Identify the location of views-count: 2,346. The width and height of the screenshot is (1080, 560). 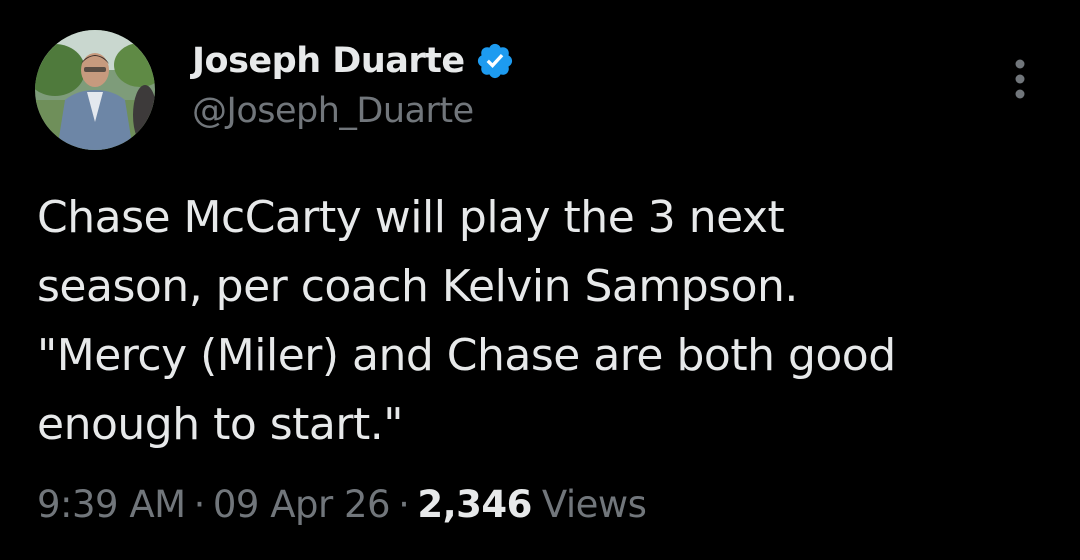
(474, 504).